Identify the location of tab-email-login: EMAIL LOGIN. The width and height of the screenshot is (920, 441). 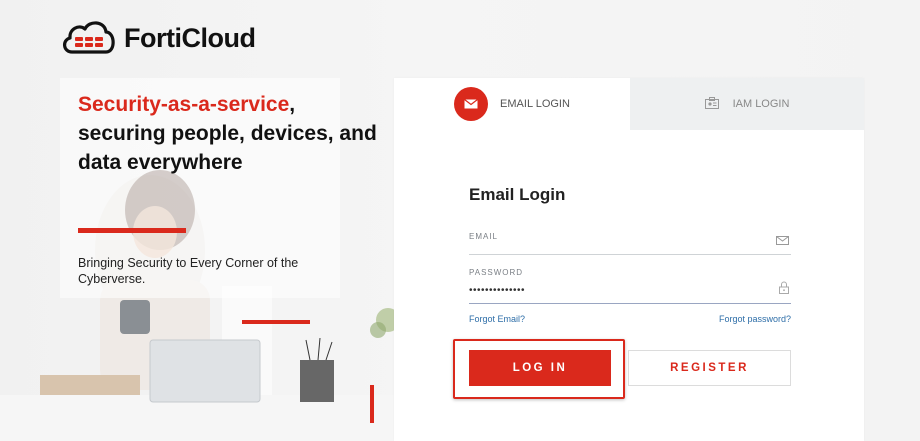
(512, 104).